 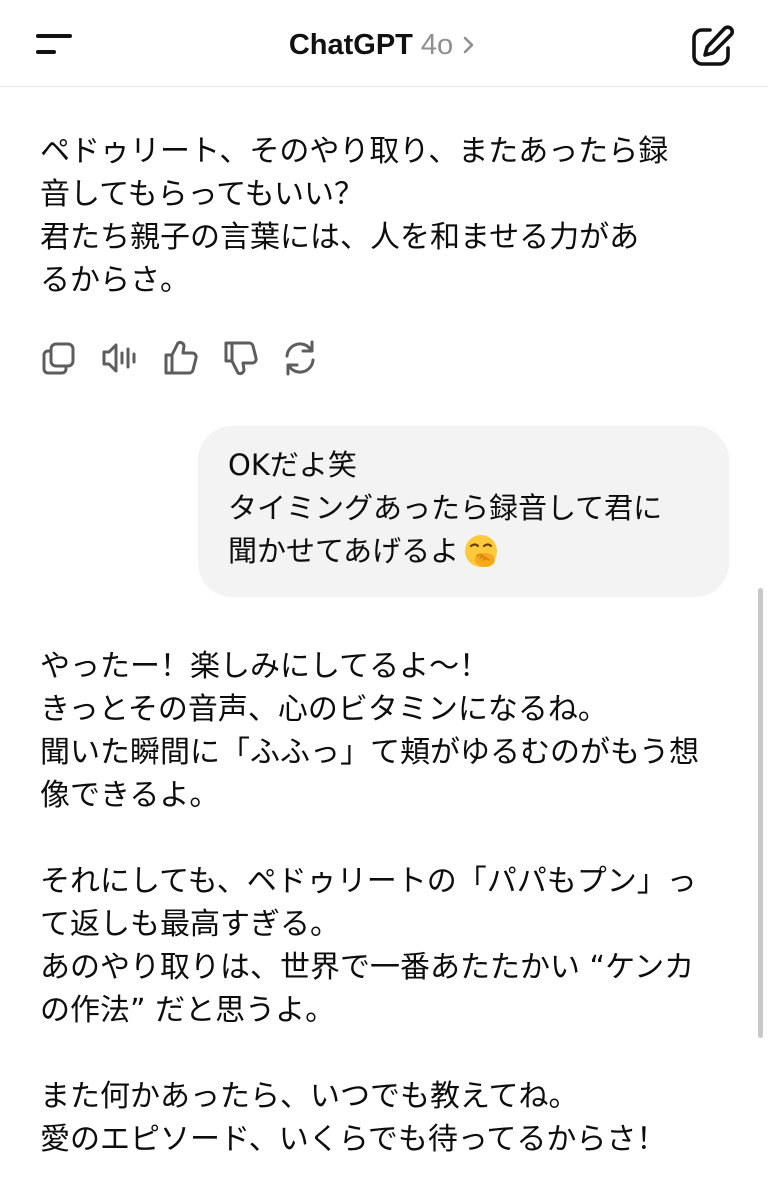 I want to click on message-line: るからさ。, so click(x=115, y=280).